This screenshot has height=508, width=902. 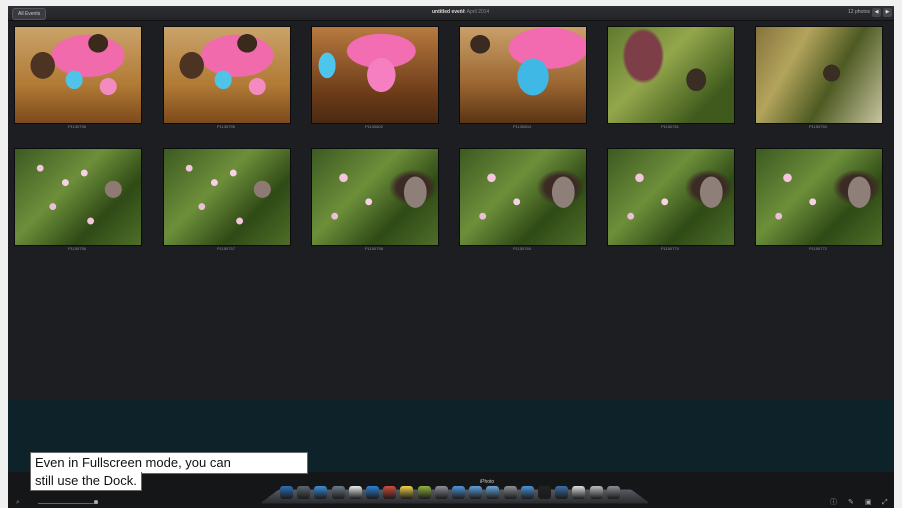 I want to click on photo-caption: P1150770, so click(x=670, y=248).